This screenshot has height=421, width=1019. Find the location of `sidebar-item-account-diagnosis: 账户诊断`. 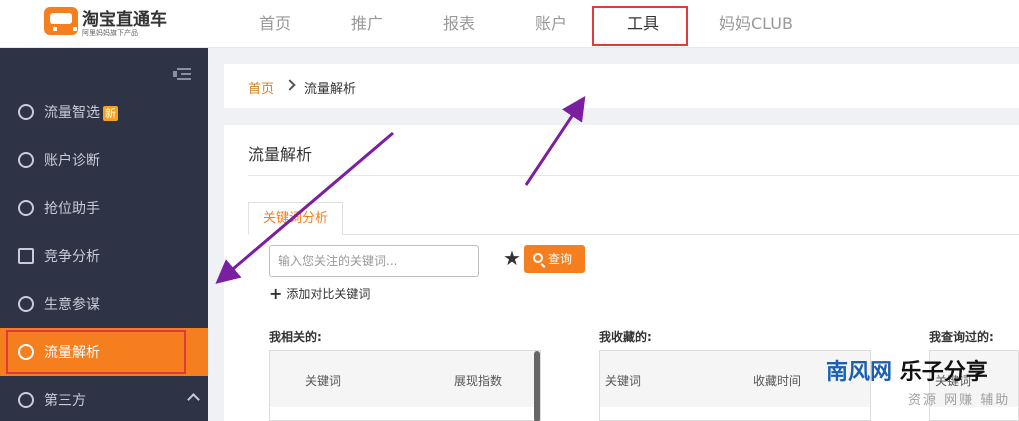

sidebar-item-account-diagnosis: 账户诊断 is located at coordinates (104, 160).